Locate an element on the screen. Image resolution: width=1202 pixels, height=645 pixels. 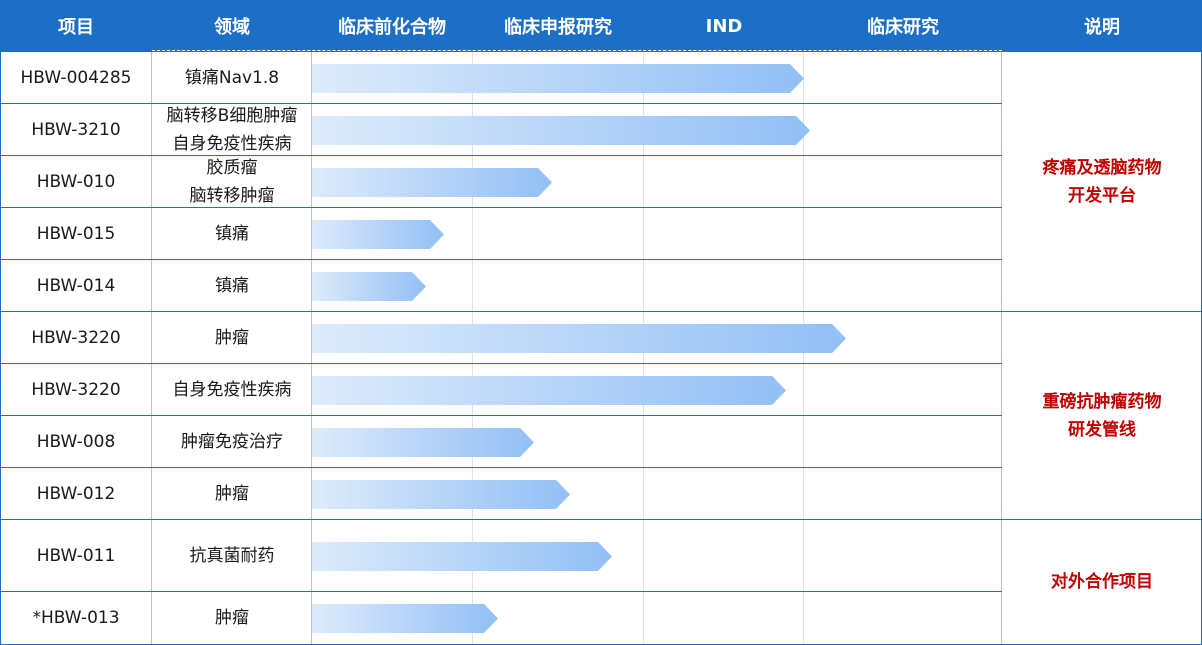
therapeutic-area-line: 镇痛Nav1.8 is located at coordinates (232, 78).